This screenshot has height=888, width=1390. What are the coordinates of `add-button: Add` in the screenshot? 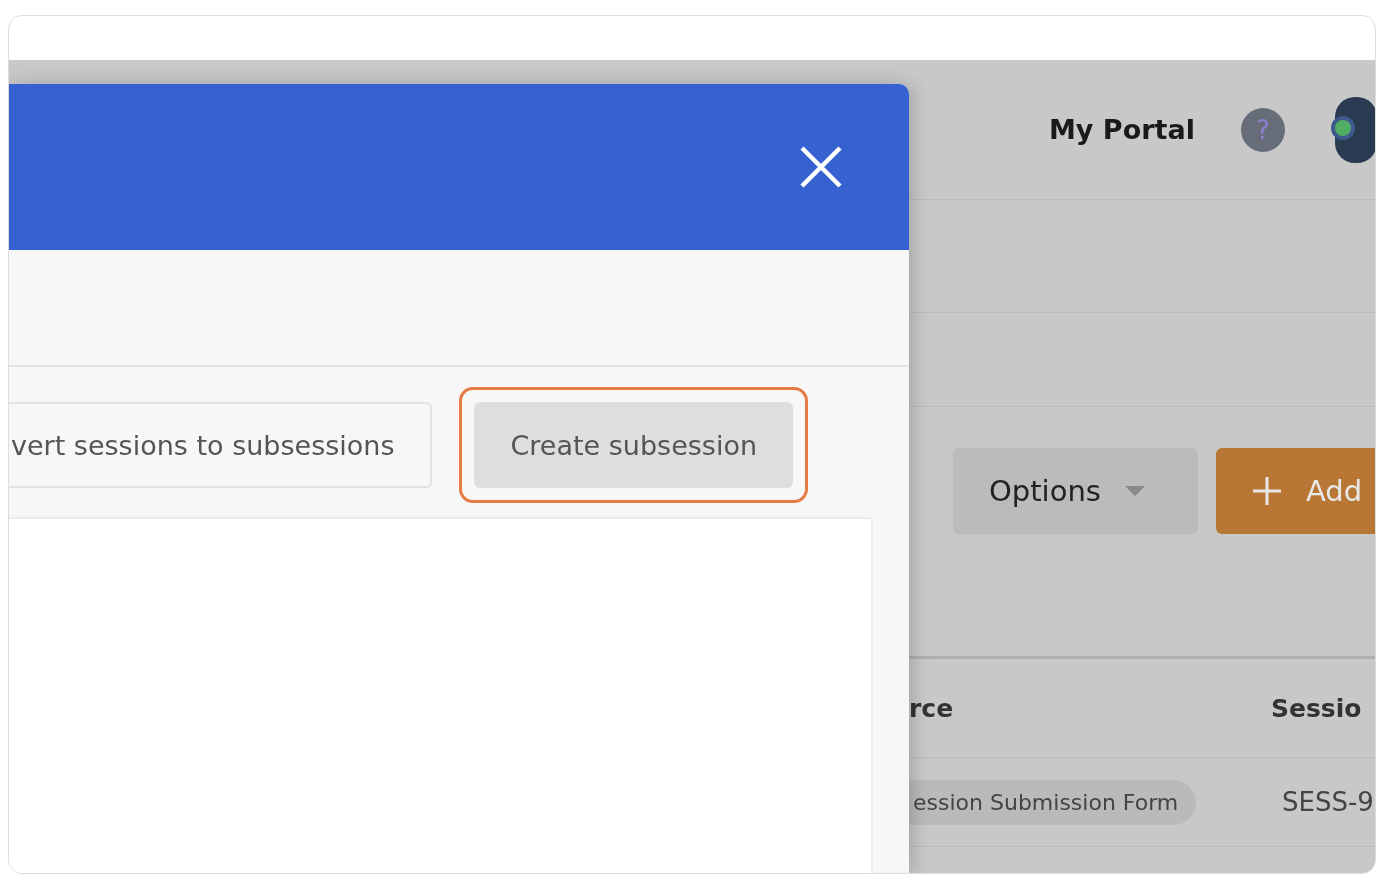 It's located at (1295, 491).